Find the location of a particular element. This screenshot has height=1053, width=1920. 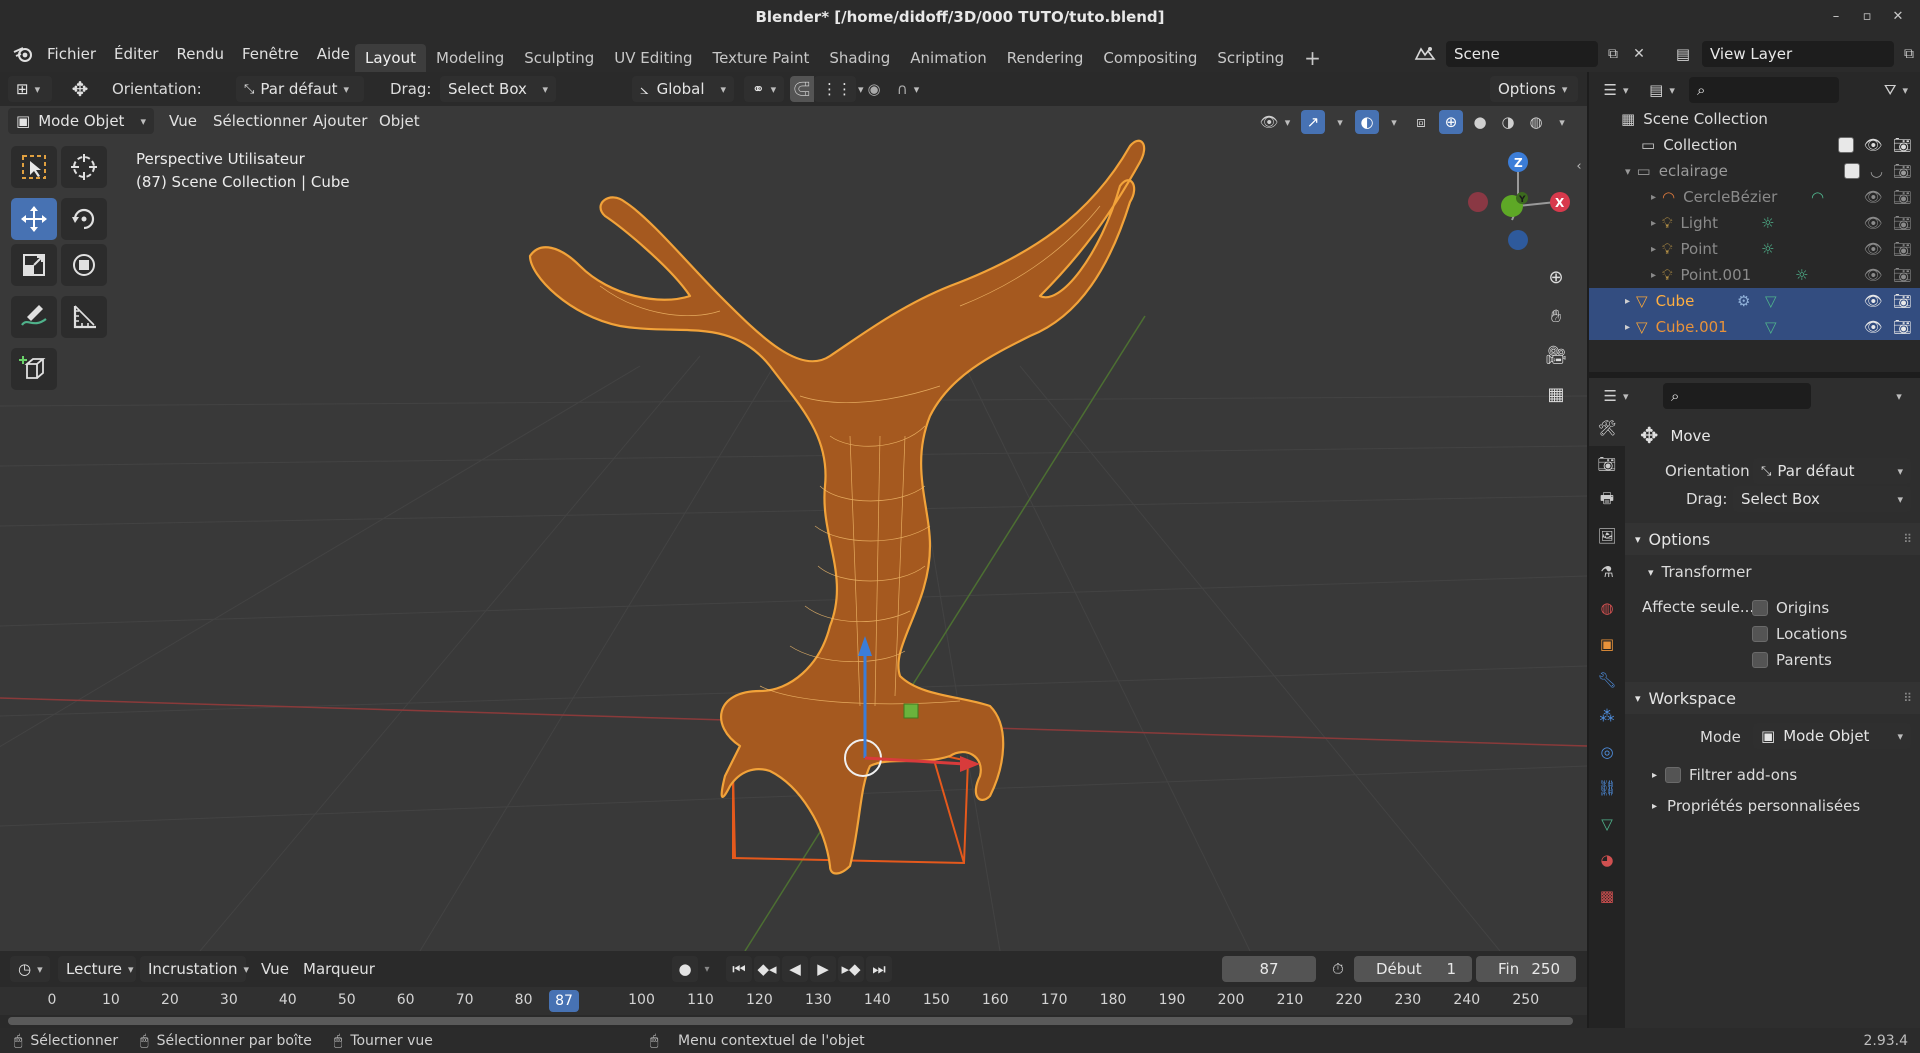

close-window-button: ✕ is located at coordinates (1898, 16).